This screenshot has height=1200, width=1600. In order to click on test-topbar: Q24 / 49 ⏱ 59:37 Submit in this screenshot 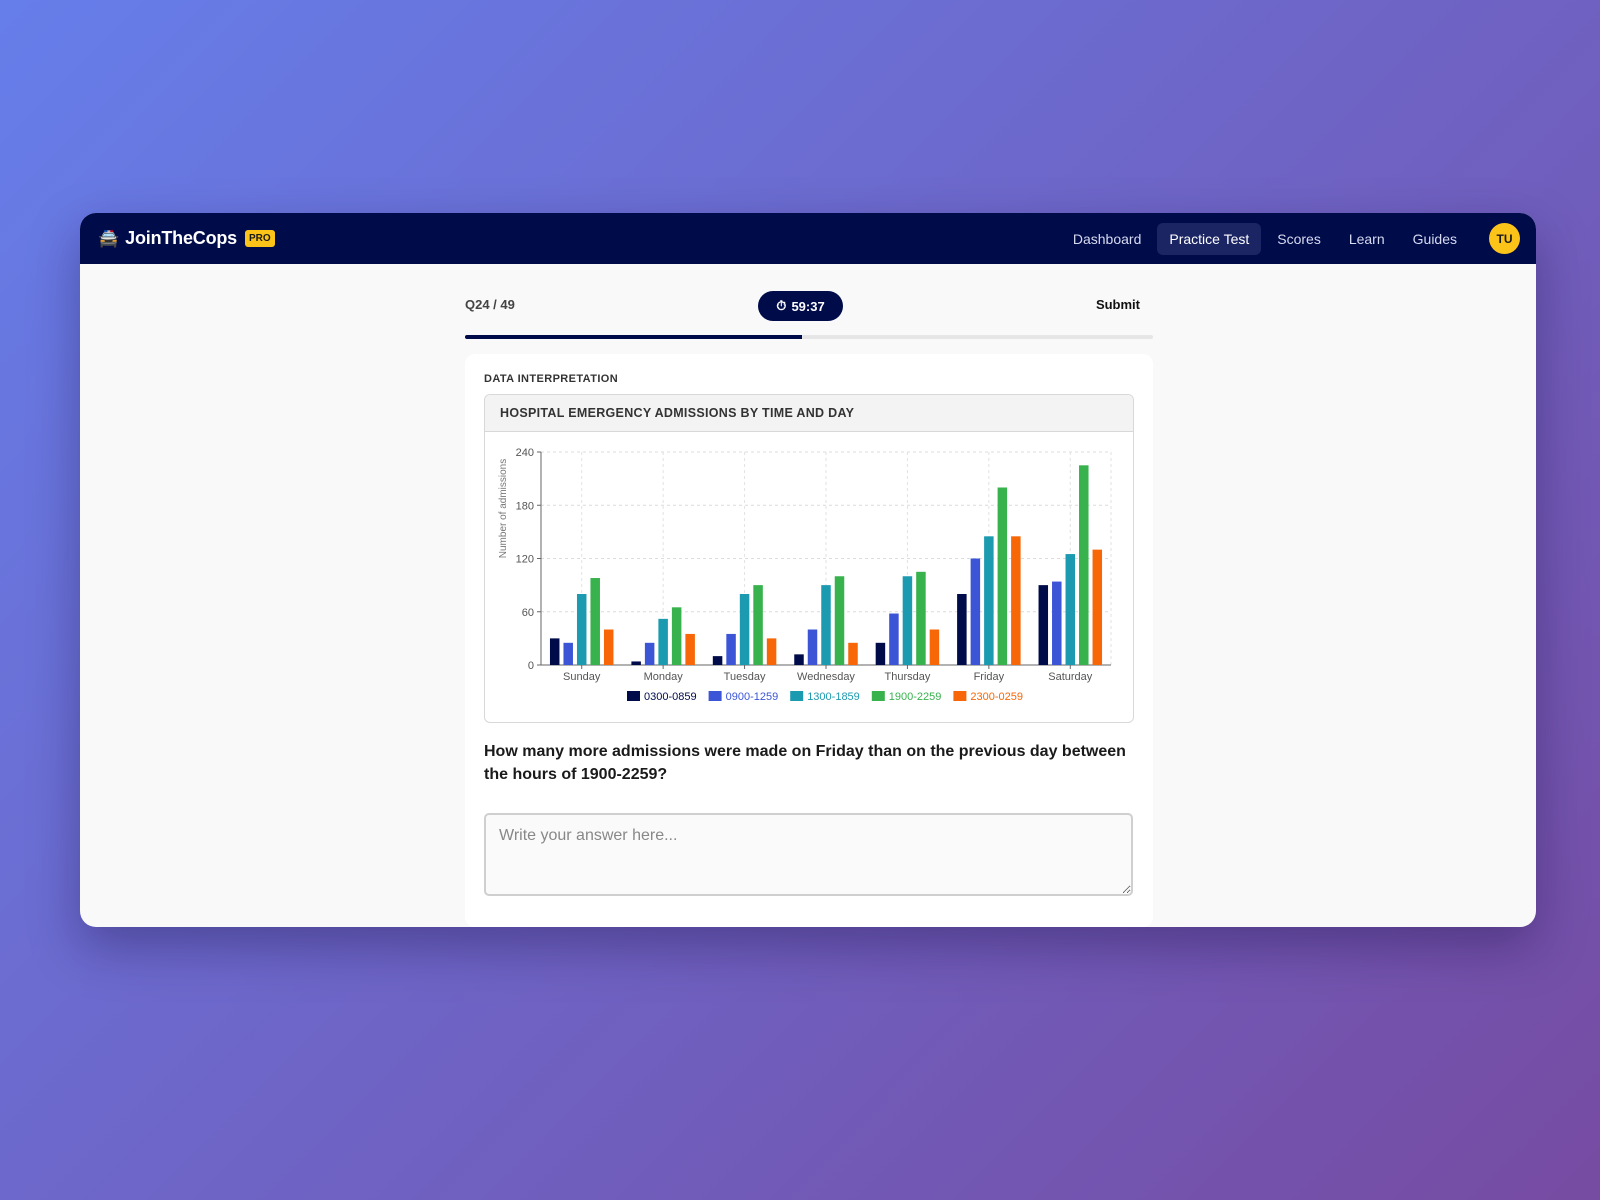, I will do `click(809, 309)`.